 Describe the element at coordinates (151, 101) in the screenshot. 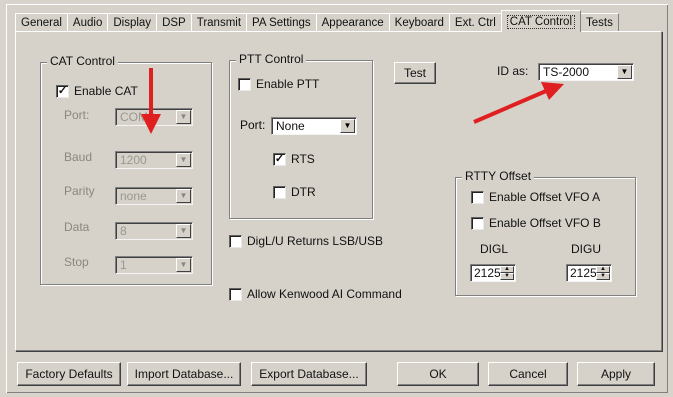

I see `annotation-arrow-down-icon` at that location.